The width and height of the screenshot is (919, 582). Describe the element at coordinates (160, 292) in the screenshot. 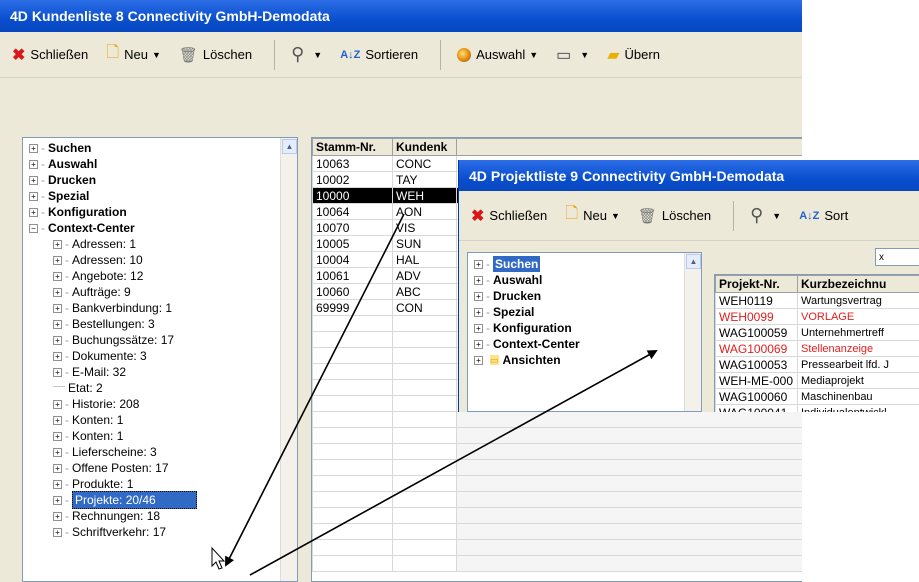

I see `tree-item: + - Aufträge: 9` at that location.